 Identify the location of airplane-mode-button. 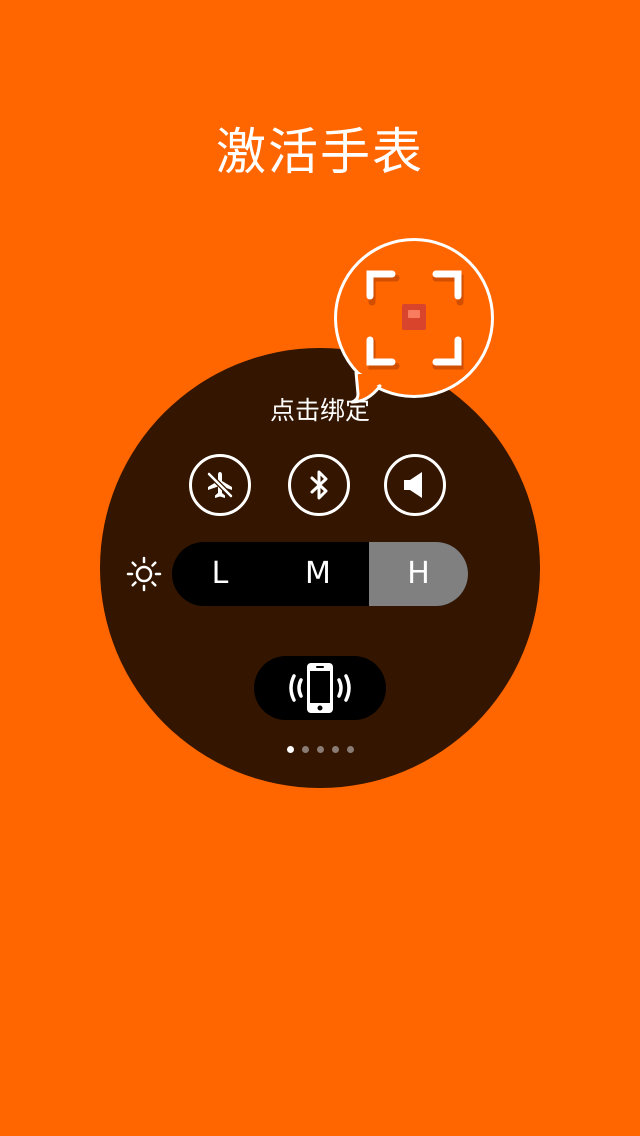
(220, 485).